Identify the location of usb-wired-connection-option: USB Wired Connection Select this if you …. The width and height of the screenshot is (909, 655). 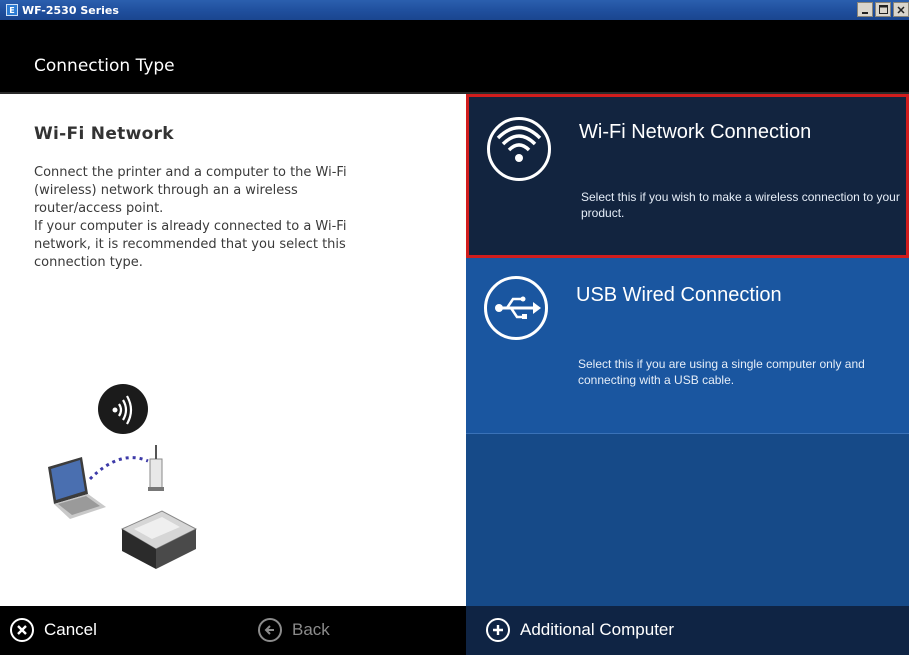
(687, 346).